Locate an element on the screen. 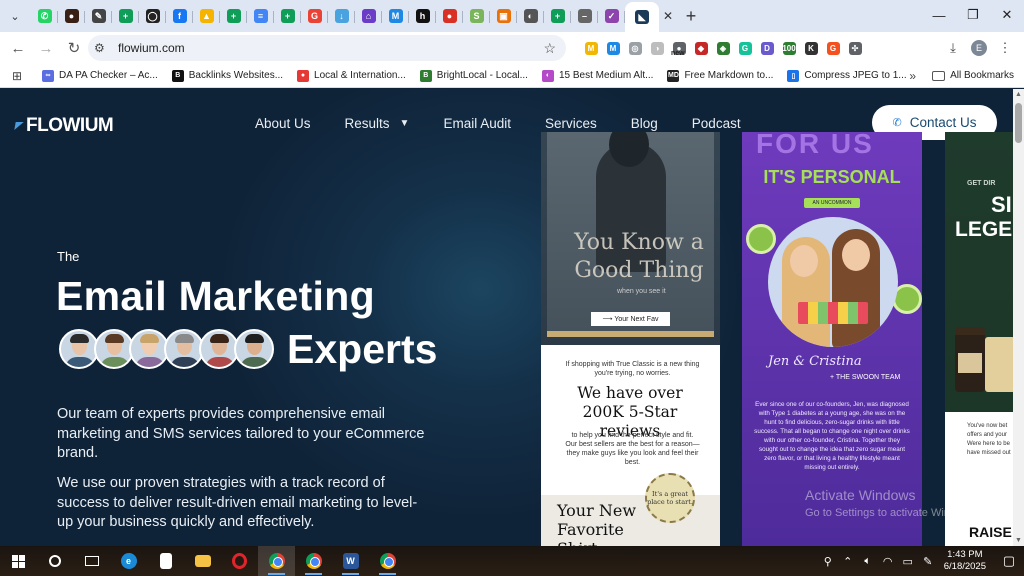 The width and height of the screenshot is (1024, 576). all-bookmarks-button: All Bookmarks is located at coordinates (973, 75).